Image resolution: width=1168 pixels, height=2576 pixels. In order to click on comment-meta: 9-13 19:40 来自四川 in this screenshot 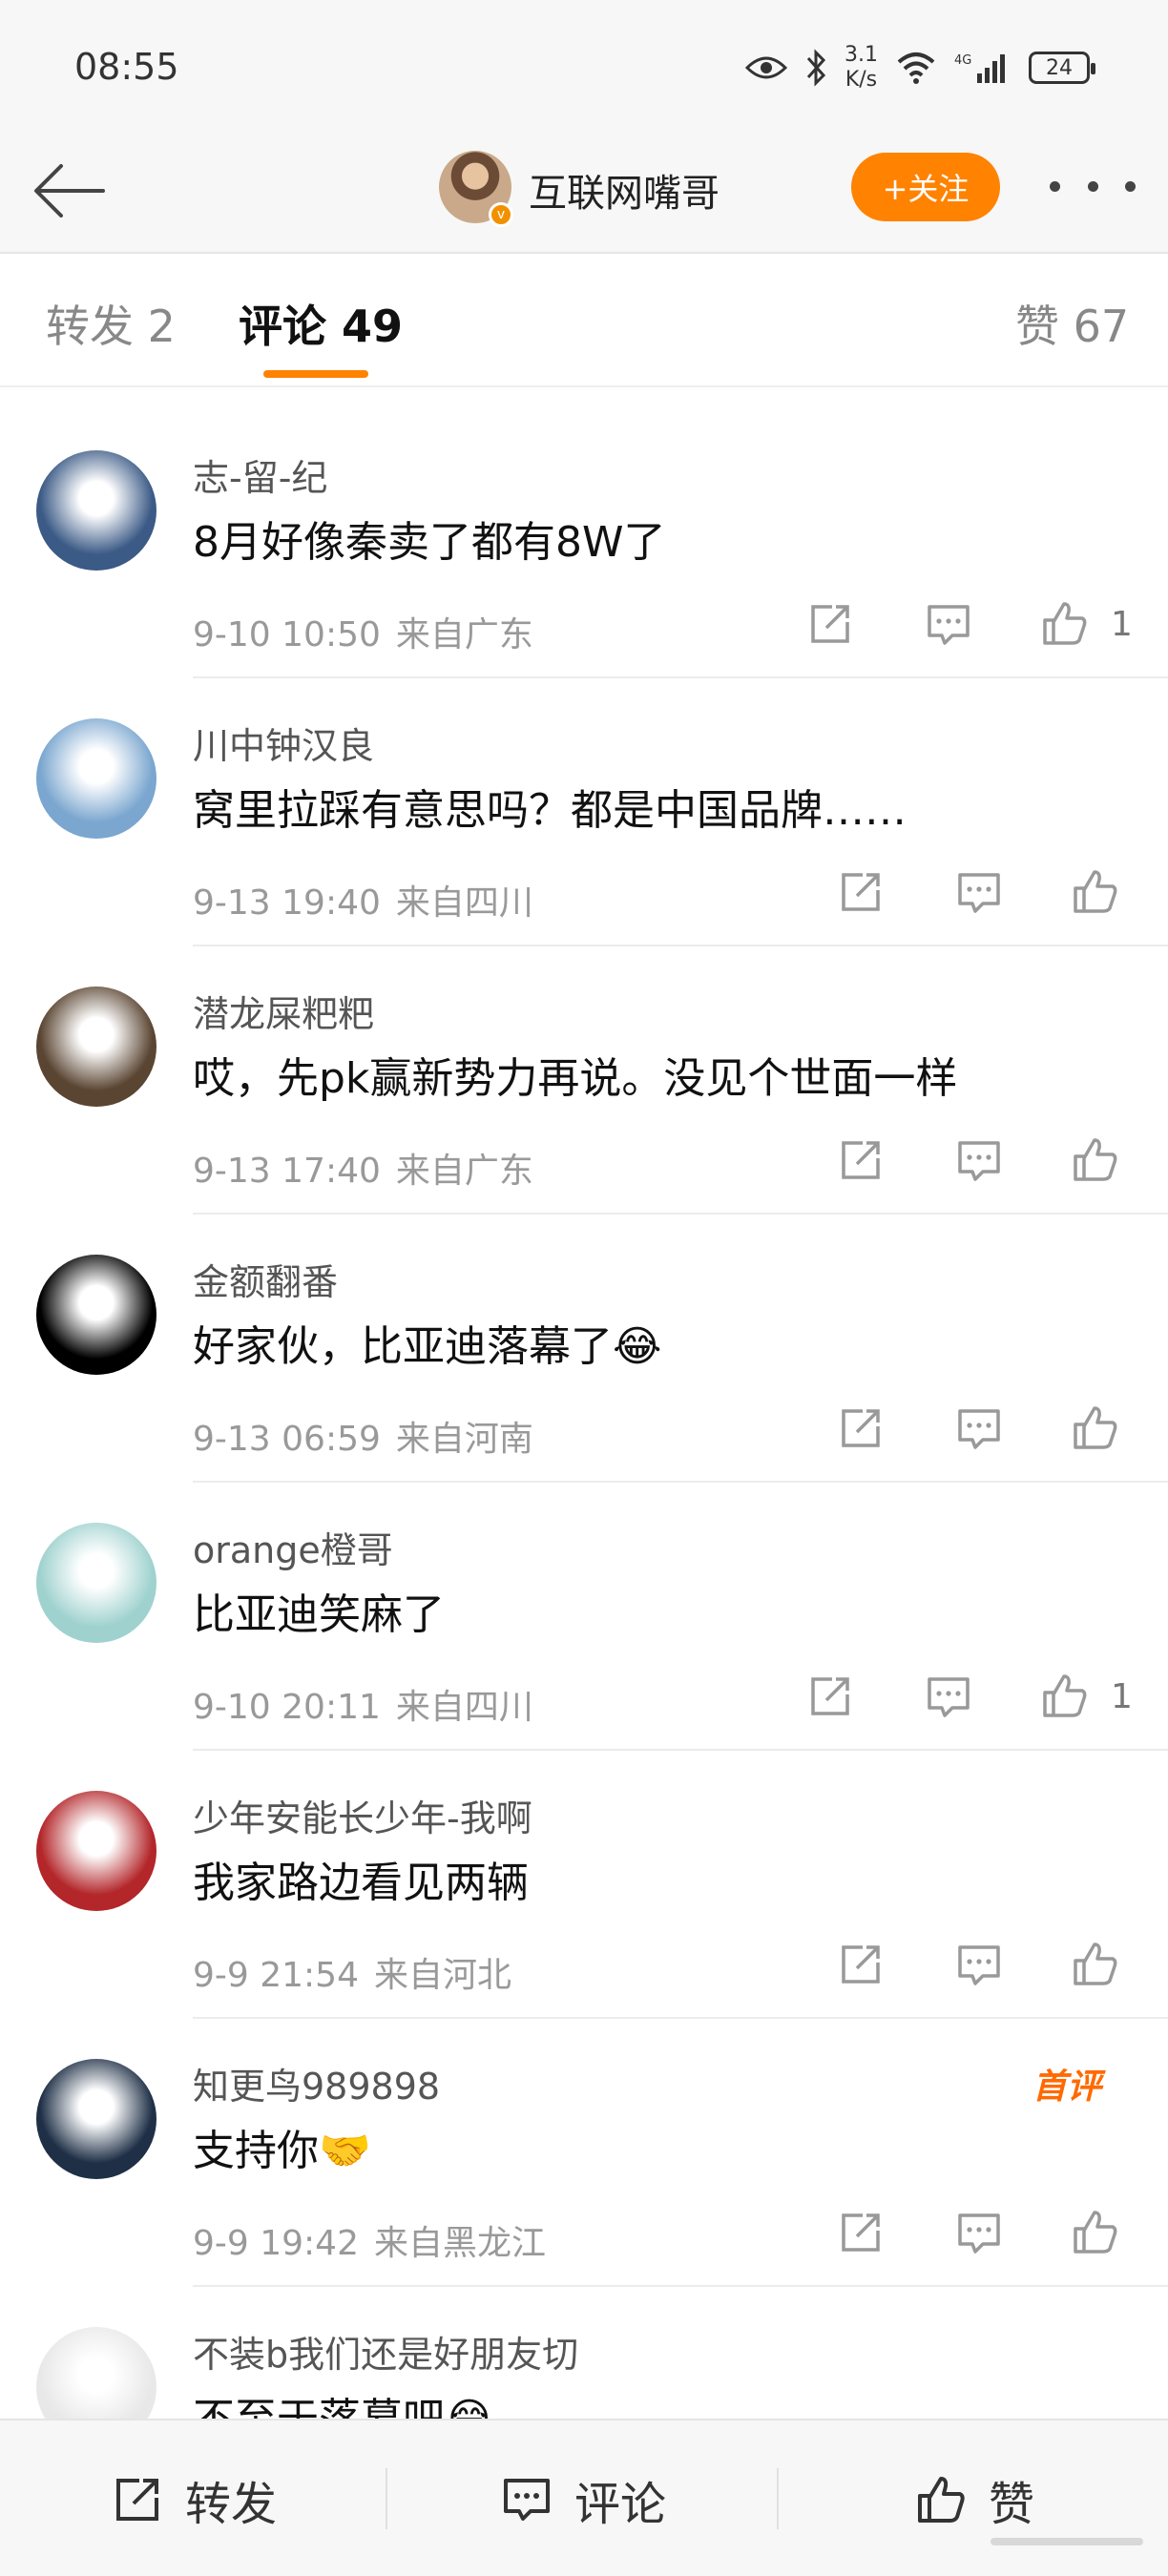, I will do `click(363, 899)`.